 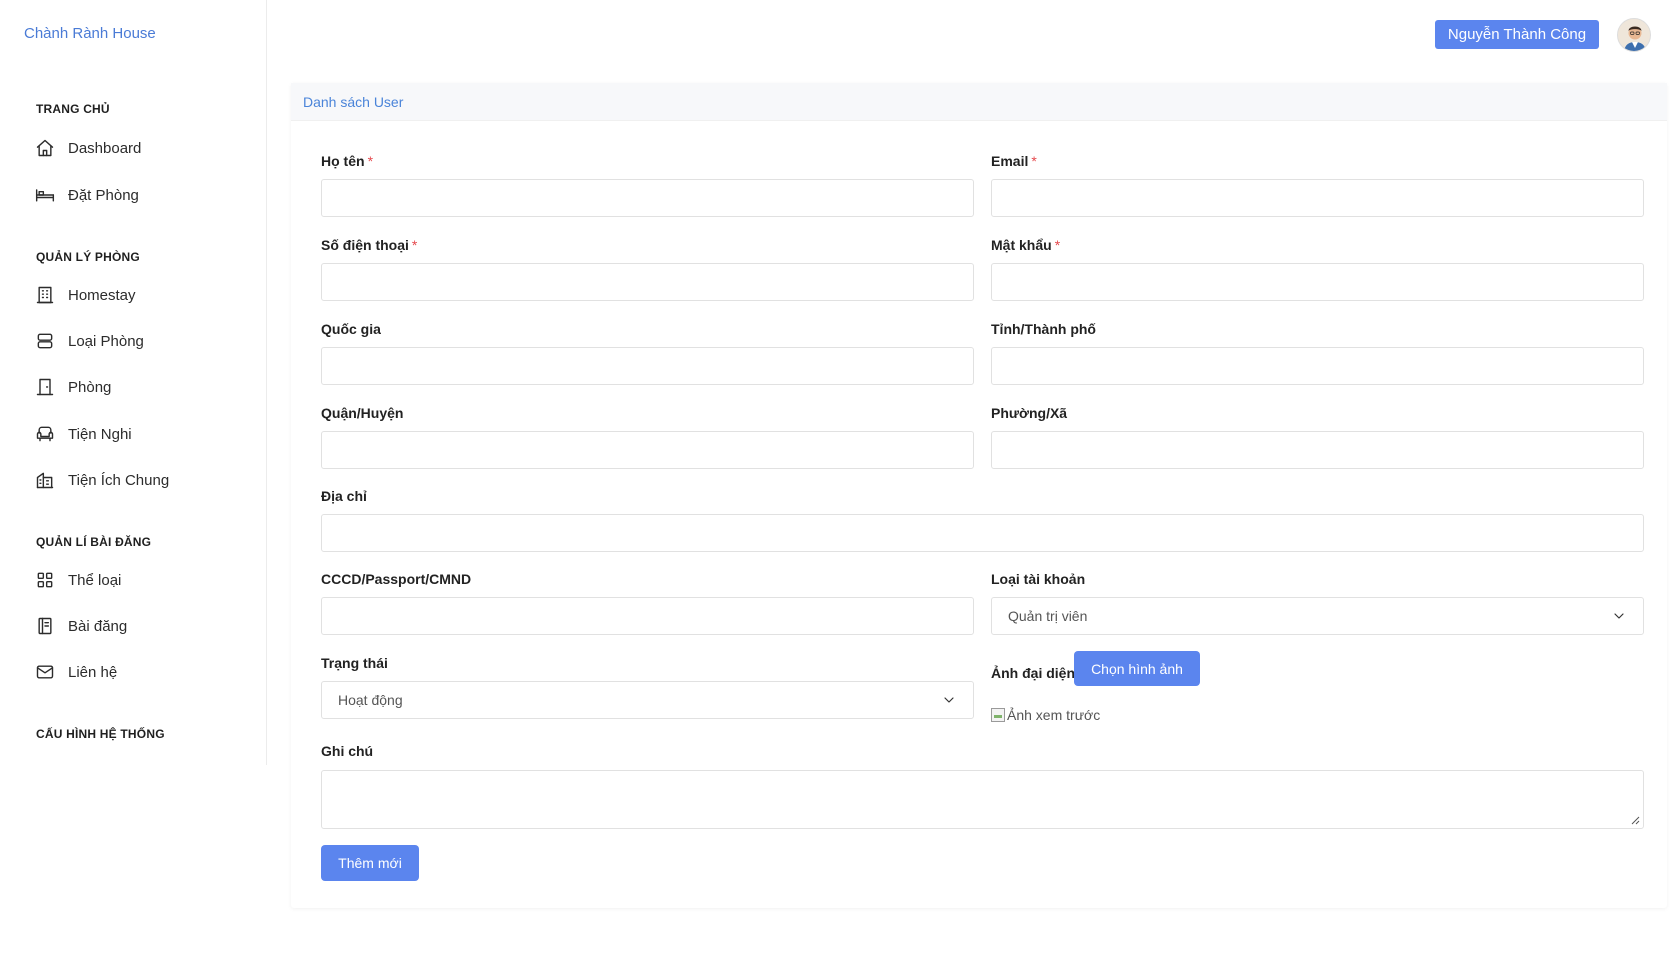 What do you see at coordinates (1317, 366) in the screenshot?
I see `province-input` at bounding box center [1317, 366].